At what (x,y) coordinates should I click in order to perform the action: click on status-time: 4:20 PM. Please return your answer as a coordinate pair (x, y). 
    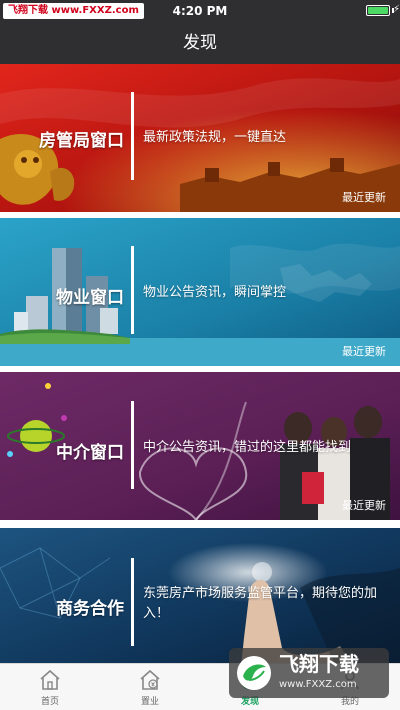
    Looking at the image, I should click on (200, 11).